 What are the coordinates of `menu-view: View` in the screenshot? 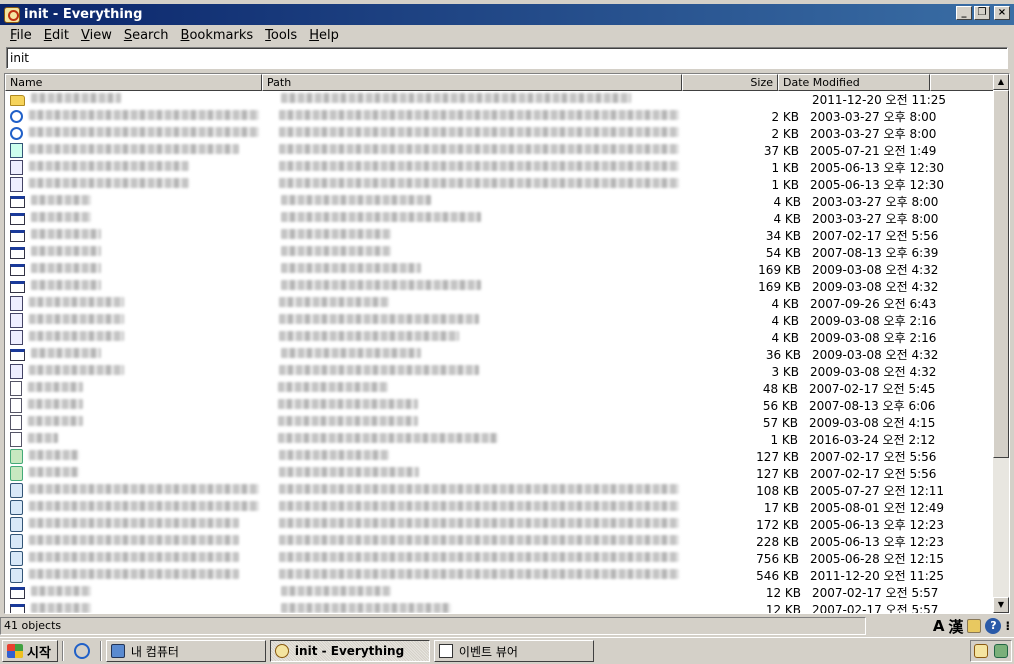 It's located at (96, 35).